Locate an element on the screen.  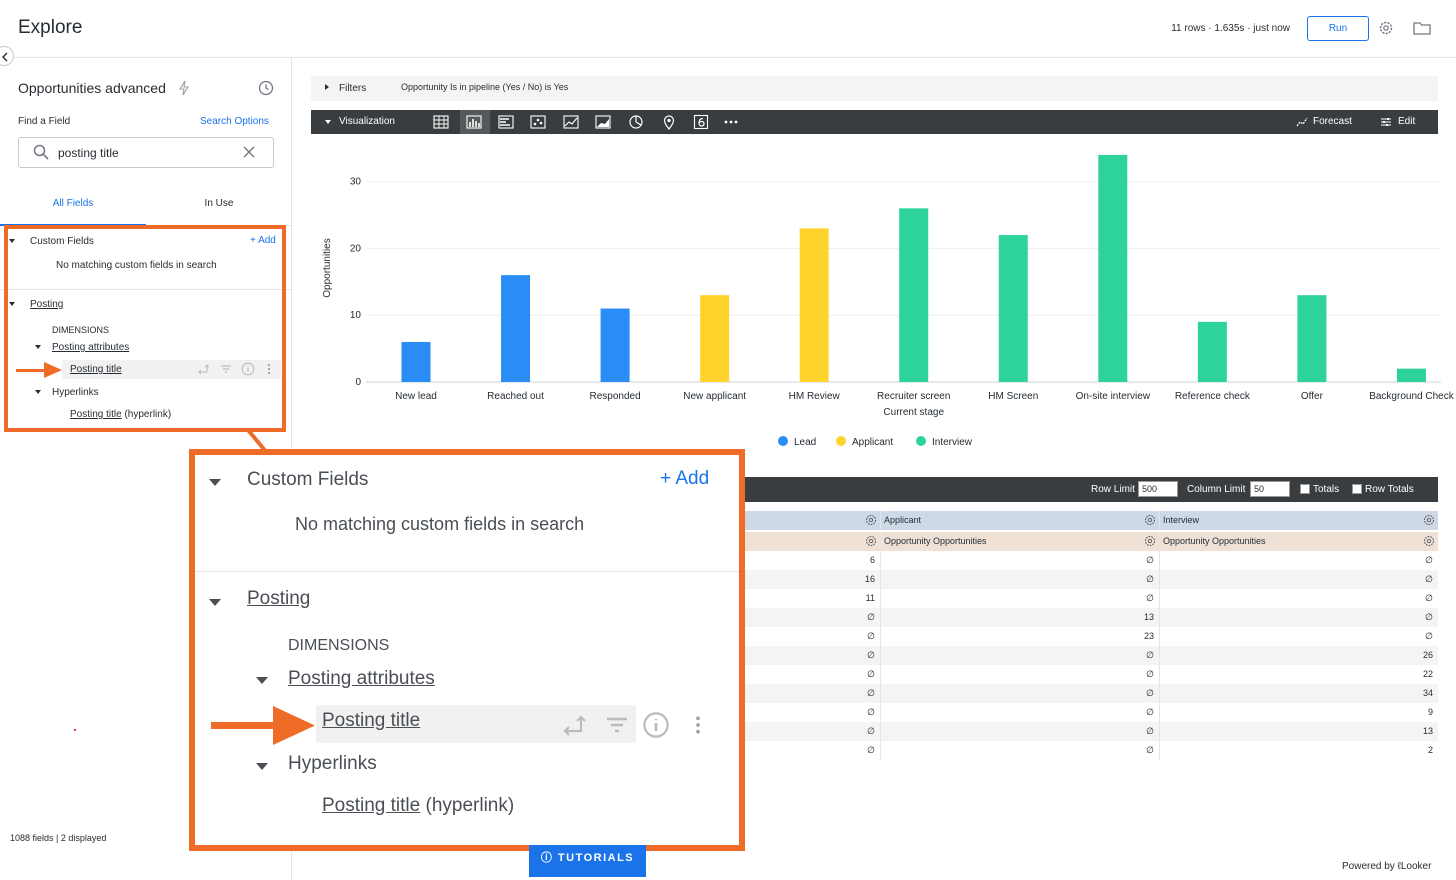
tutorials-button: ⓘ TUTORIALS is located at coordinates (587, 861).